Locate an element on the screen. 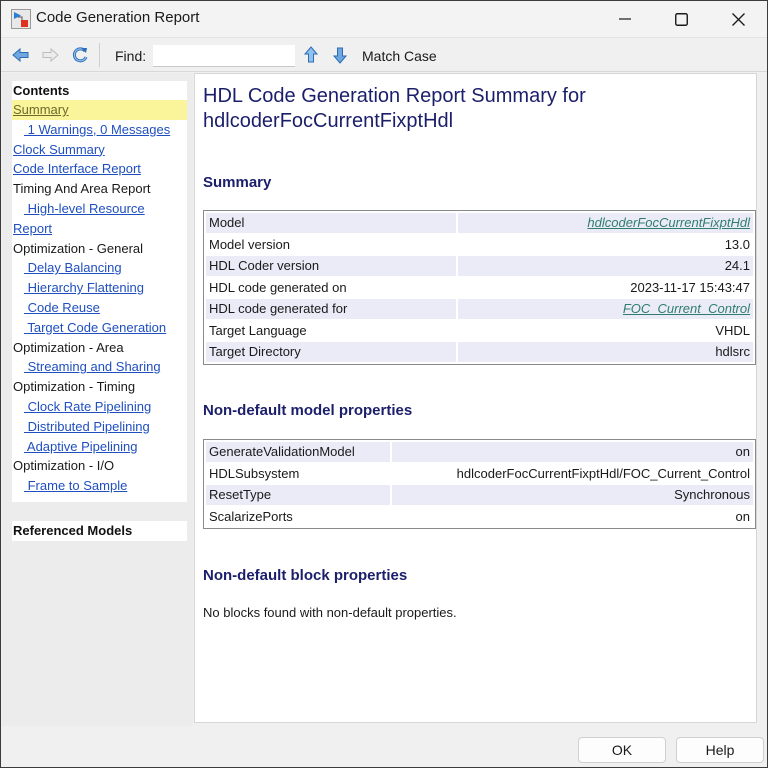 This screenshot has height=768, width=768. refresh-button is located at coordinates (80, 55).